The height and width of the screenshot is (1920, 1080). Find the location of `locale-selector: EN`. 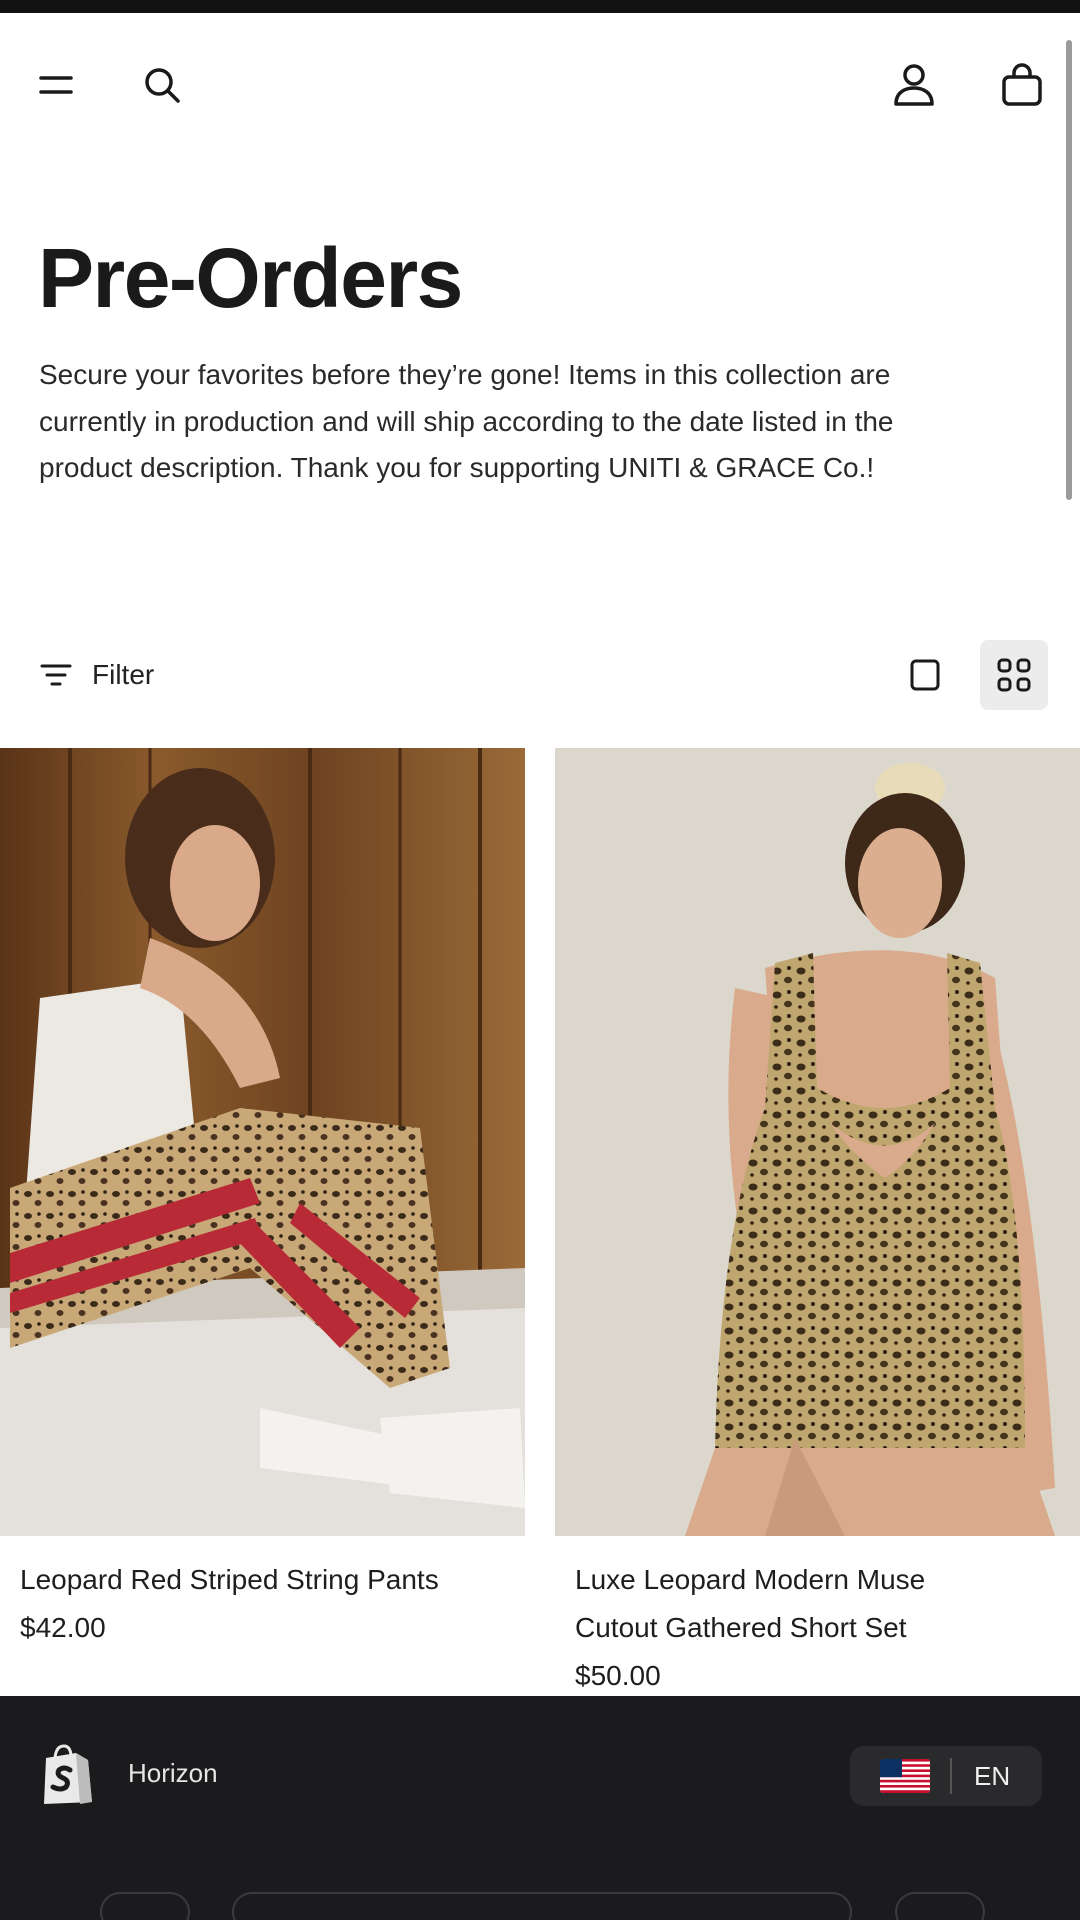

locale-selector: EN is located at coordinates (946, 1776).